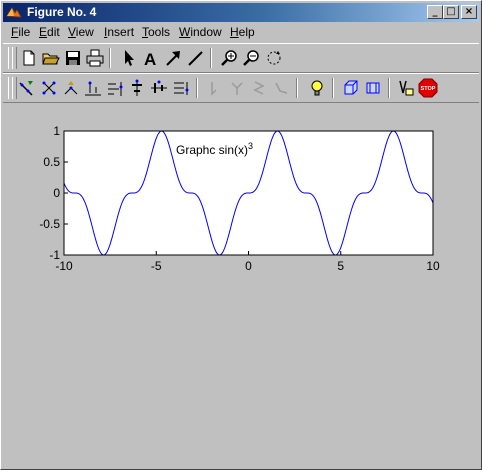 The width and height of the screenshot is (482, 470). I want to click on x-tick-label: -5, so click(156, 266).